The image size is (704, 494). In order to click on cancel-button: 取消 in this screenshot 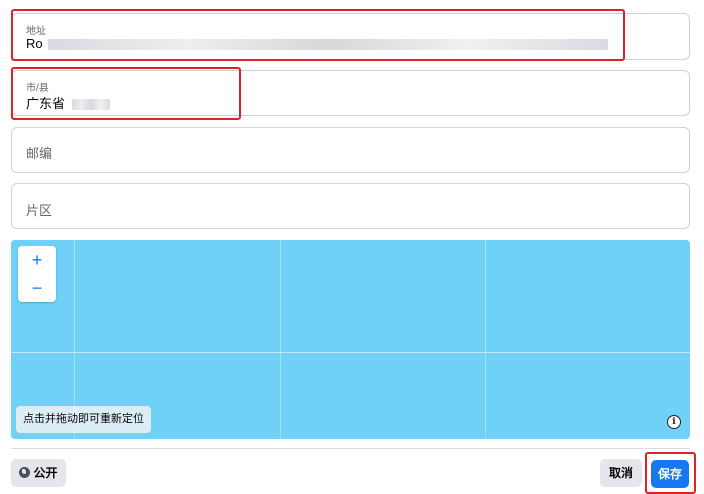, I will do `click(621, 473)`.